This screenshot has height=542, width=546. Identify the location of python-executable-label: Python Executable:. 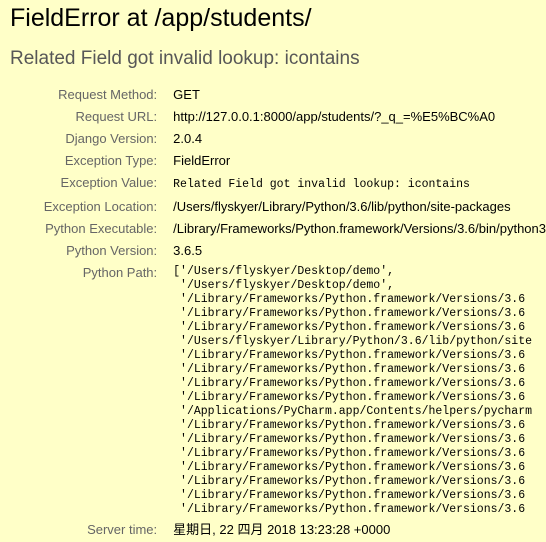
(101, 228).